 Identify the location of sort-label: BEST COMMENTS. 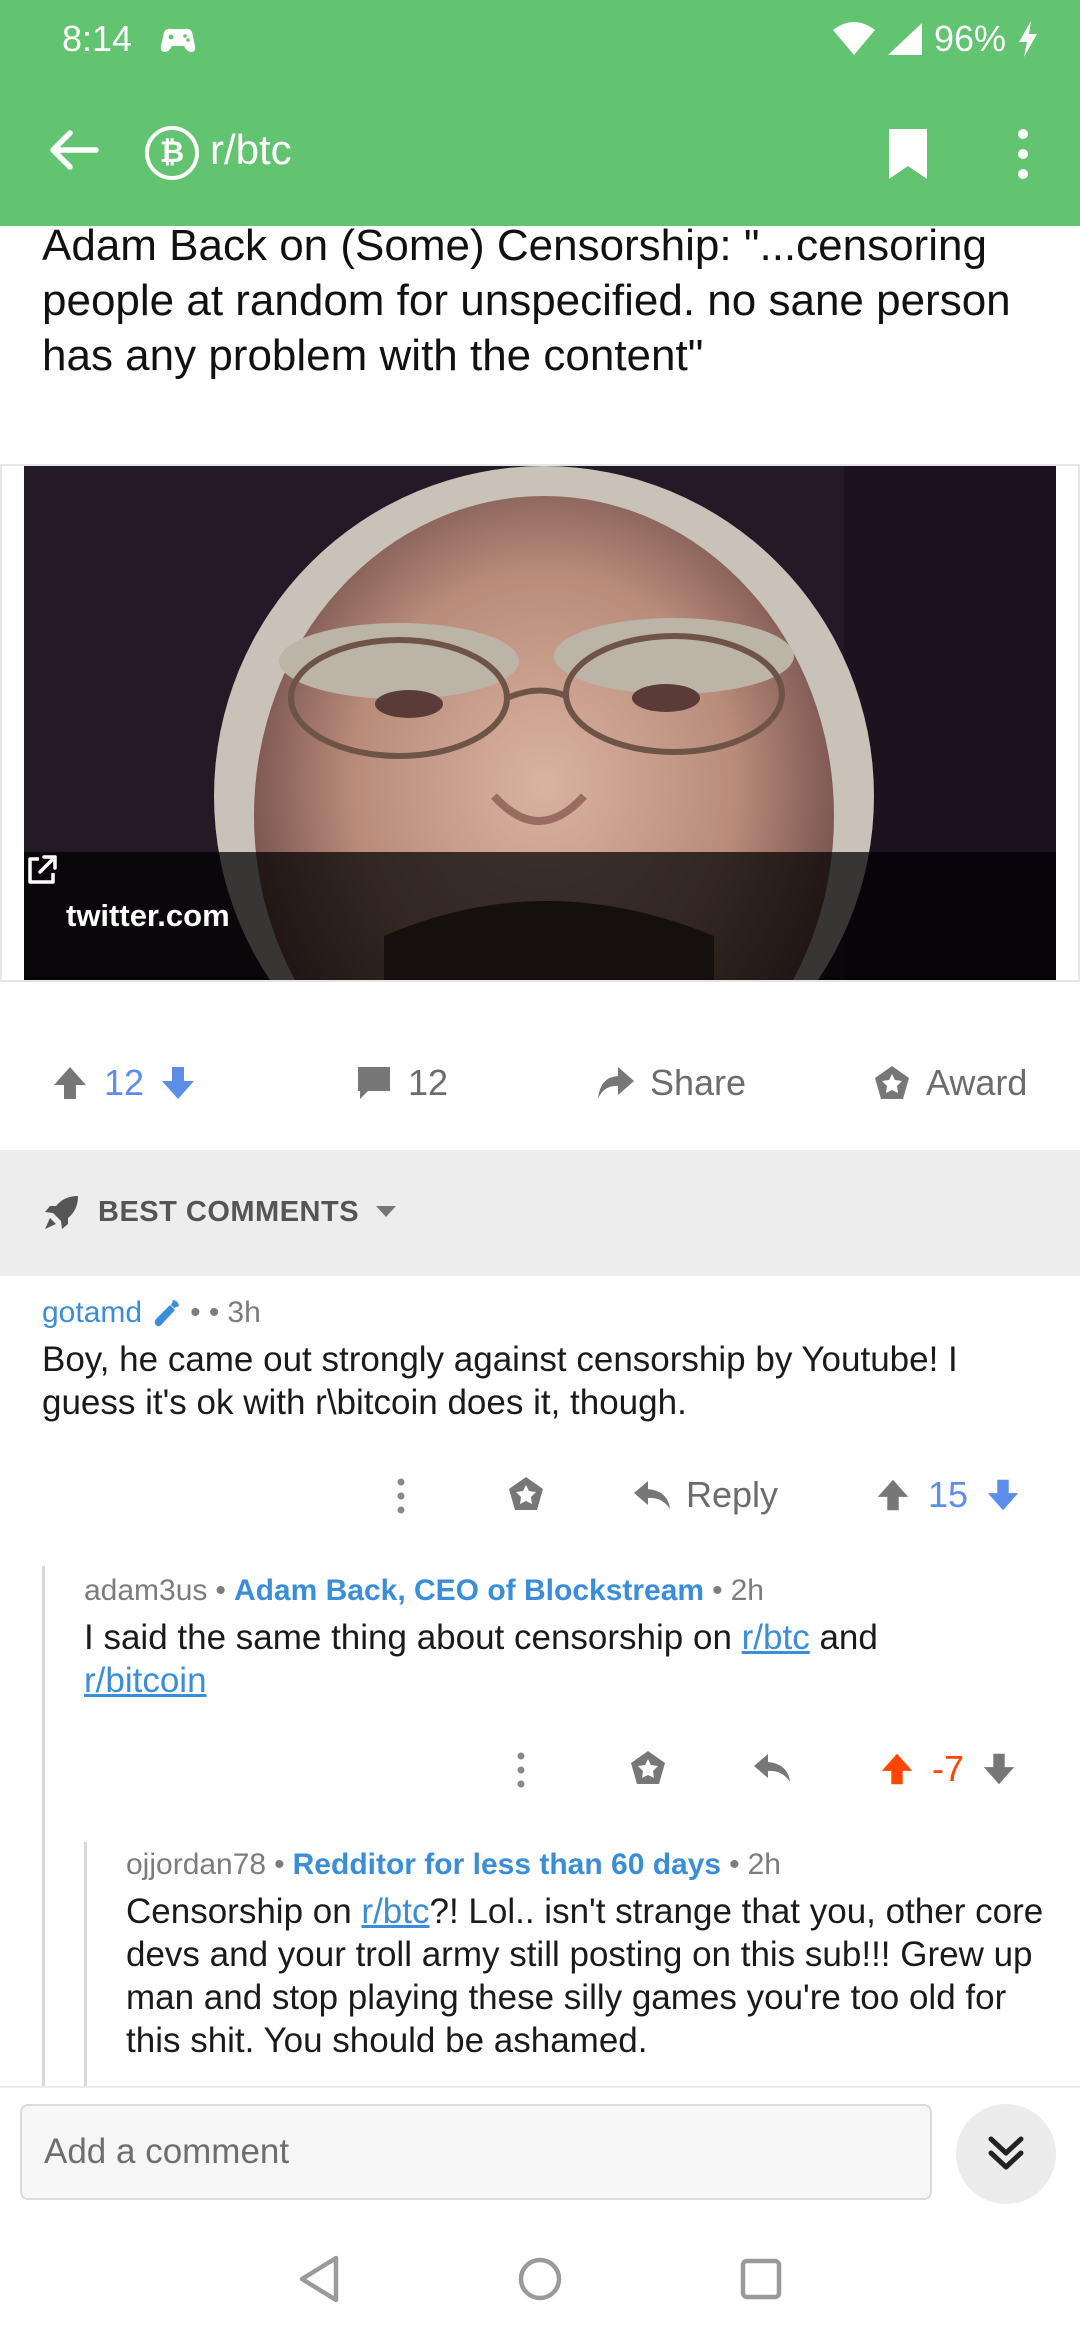
(229, 1211).